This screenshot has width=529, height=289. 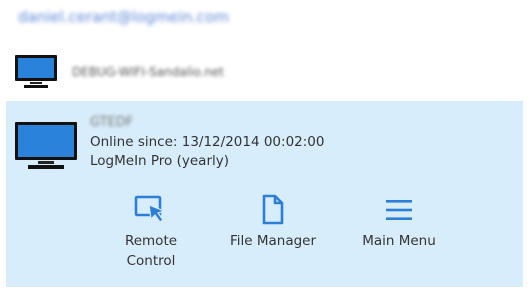 I want to click on main-menu-button: Main Menu, so click(x=399, y=222).